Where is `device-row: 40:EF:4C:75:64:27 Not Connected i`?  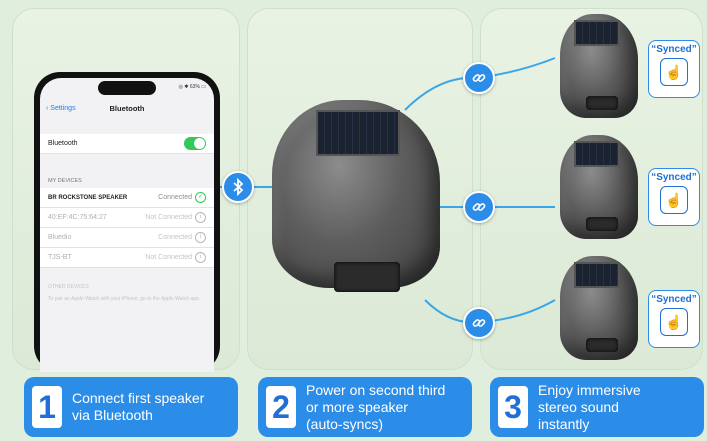
device-row: 40:EF:4C:75:64:27 Not Connected i is located at coordinates (127, 218).